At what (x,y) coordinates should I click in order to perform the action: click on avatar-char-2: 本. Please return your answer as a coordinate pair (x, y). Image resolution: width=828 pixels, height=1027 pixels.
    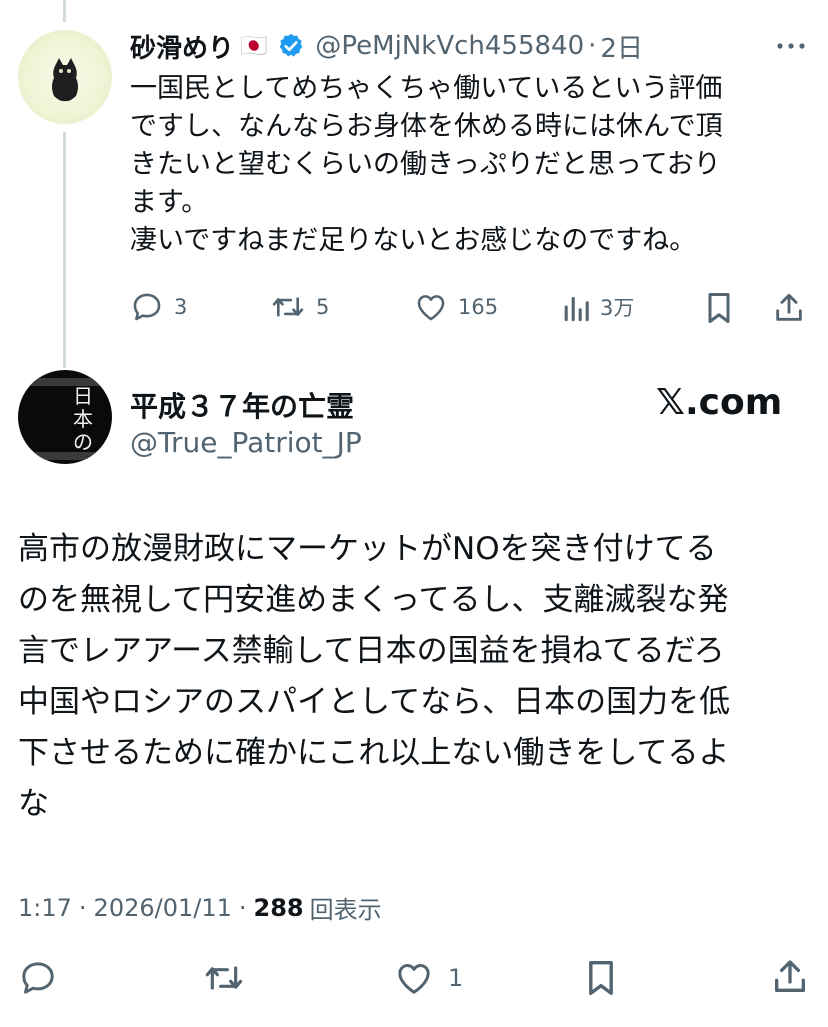
    Looking at the image, I should click on (83, 419).